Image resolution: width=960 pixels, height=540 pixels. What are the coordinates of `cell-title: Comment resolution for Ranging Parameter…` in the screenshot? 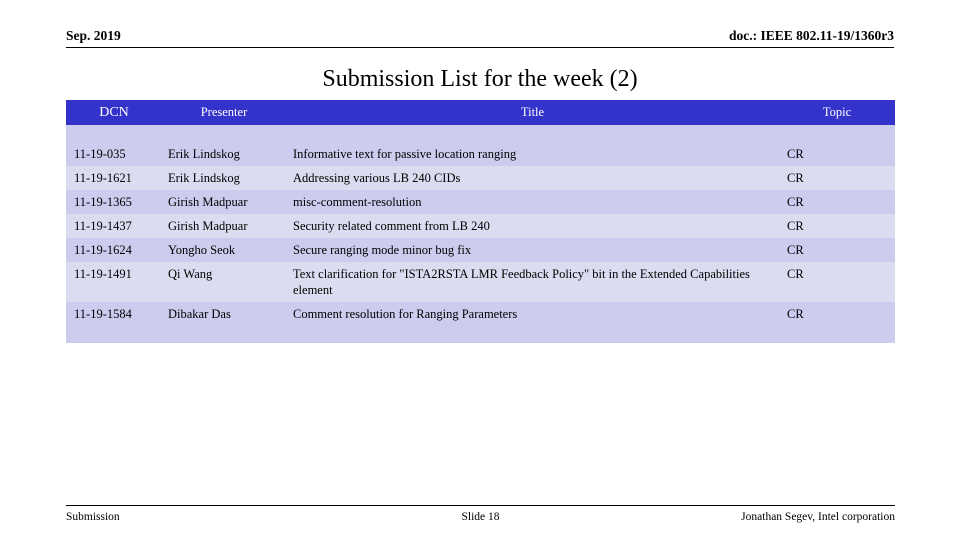 It's located at (532, 314).